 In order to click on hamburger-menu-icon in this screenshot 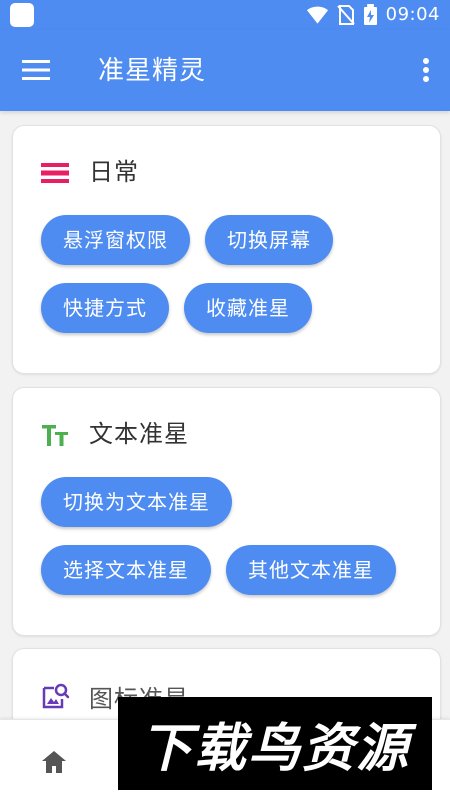, I will do `click(36, 70)`.